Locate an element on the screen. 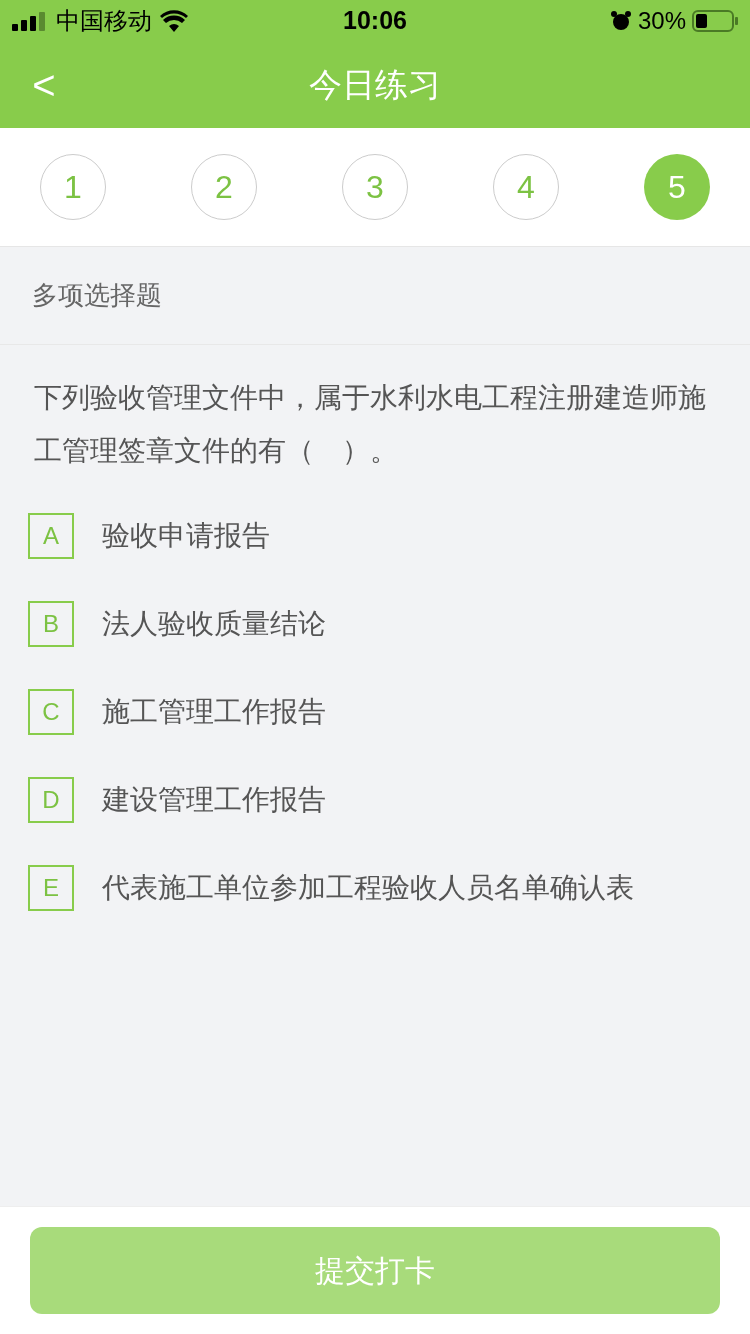  carrier-name: 中国移动 is located at coordinates (104, 21).